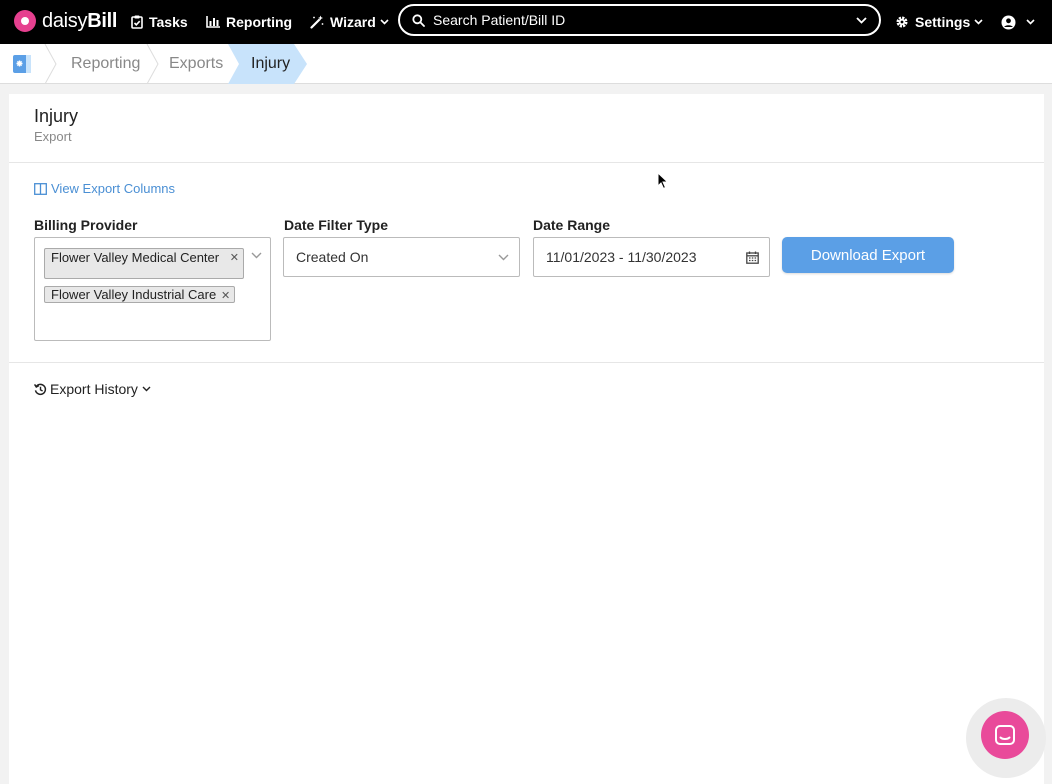  I want to click on brand-logo: daisyBill, so click(65, 21).